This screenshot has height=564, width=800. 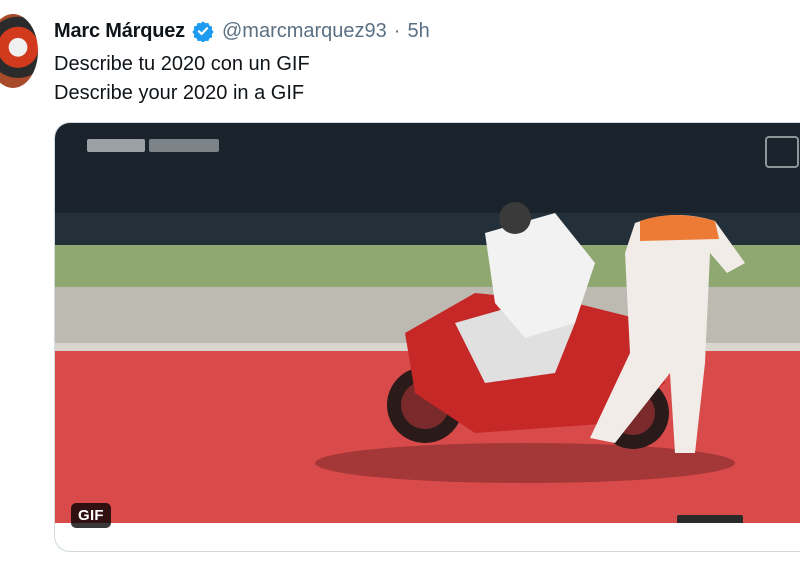 I want to click on avatar, so click(x=19, y=51).